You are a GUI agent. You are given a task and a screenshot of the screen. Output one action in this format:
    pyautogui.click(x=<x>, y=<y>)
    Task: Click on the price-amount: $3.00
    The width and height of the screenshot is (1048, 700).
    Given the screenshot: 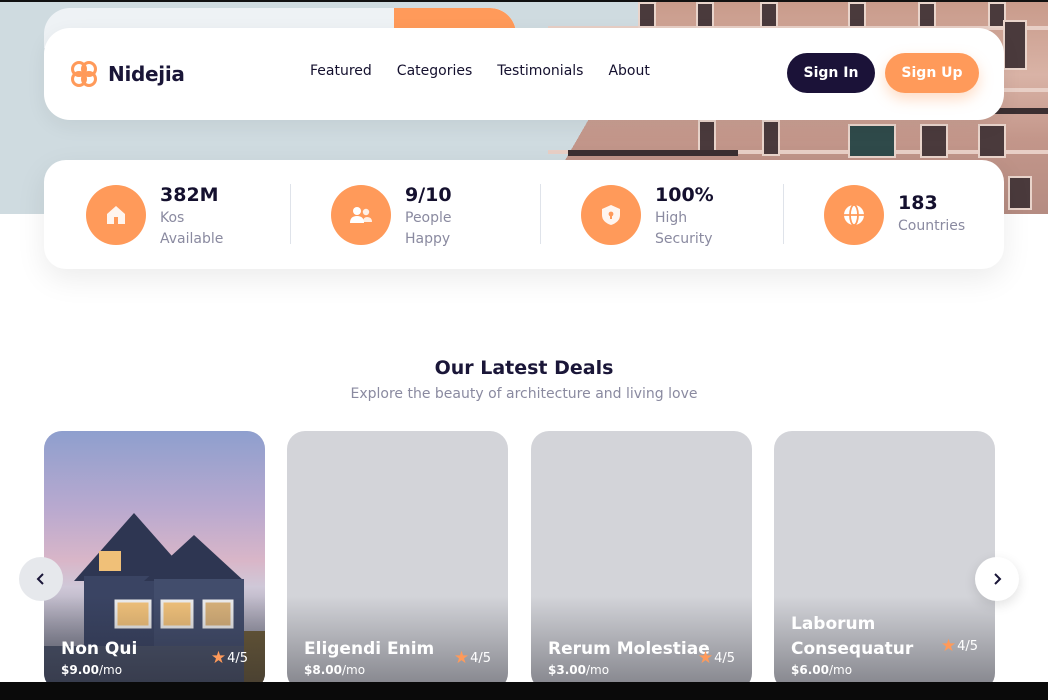 What is the action you would take?
    pyautogui.click(x=567, y=670)
    